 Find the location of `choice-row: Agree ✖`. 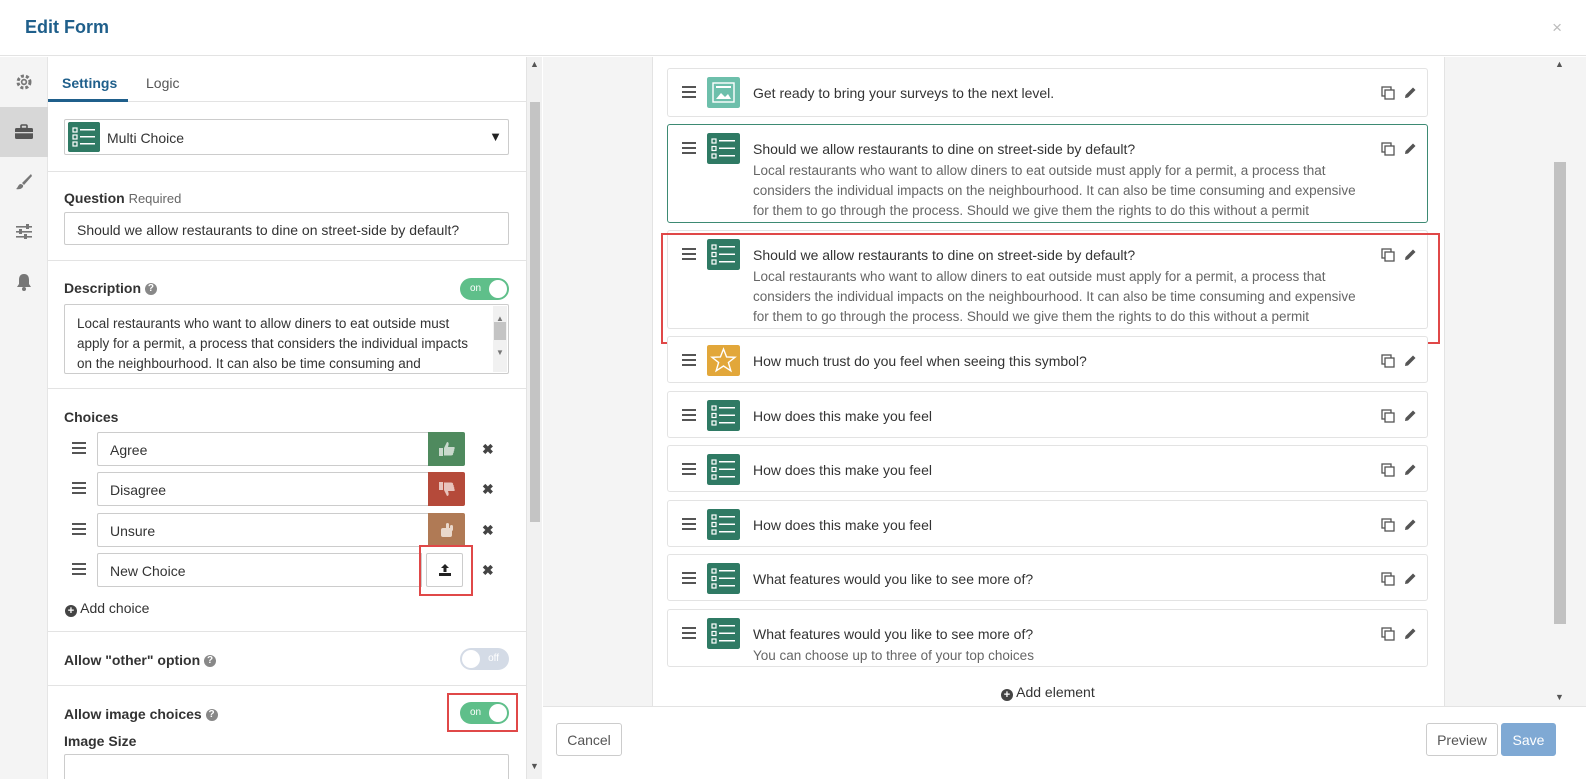

choice-row: Agree ✖ is located at coordinates (279, 449).